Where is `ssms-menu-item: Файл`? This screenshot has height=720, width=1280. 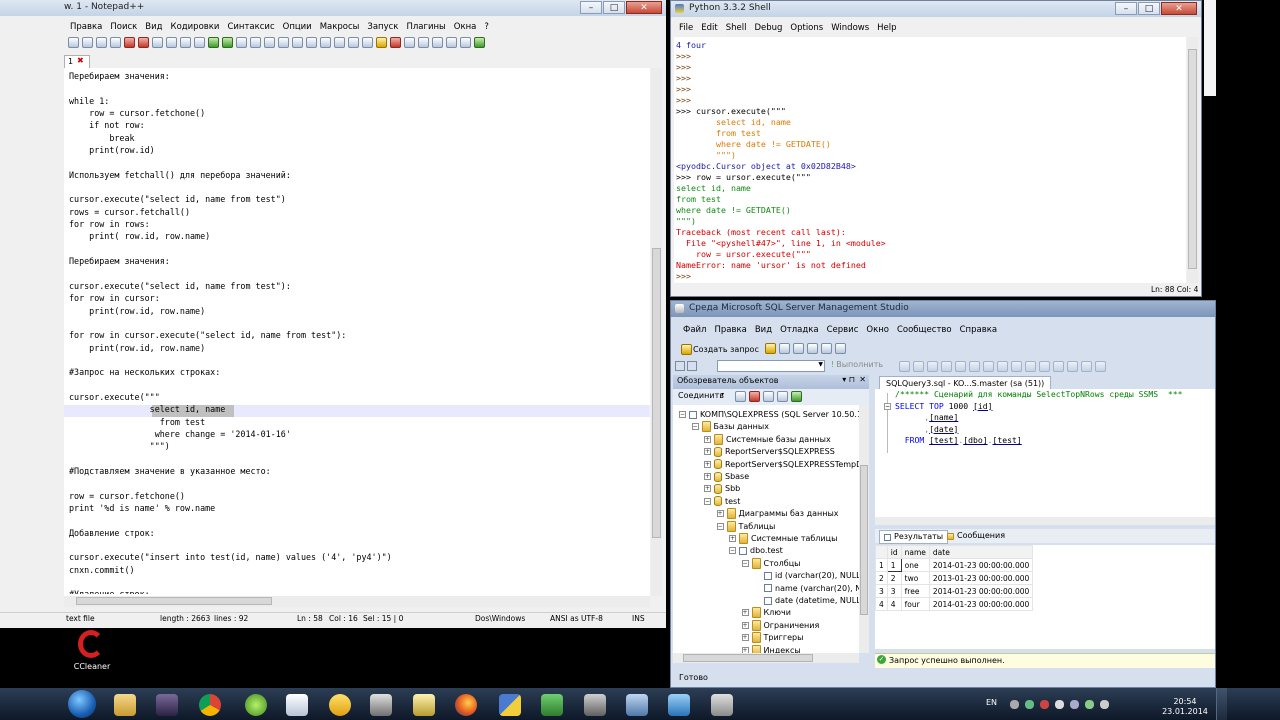 ssms-menu-item: Файл is located at coordinates (694, 330).